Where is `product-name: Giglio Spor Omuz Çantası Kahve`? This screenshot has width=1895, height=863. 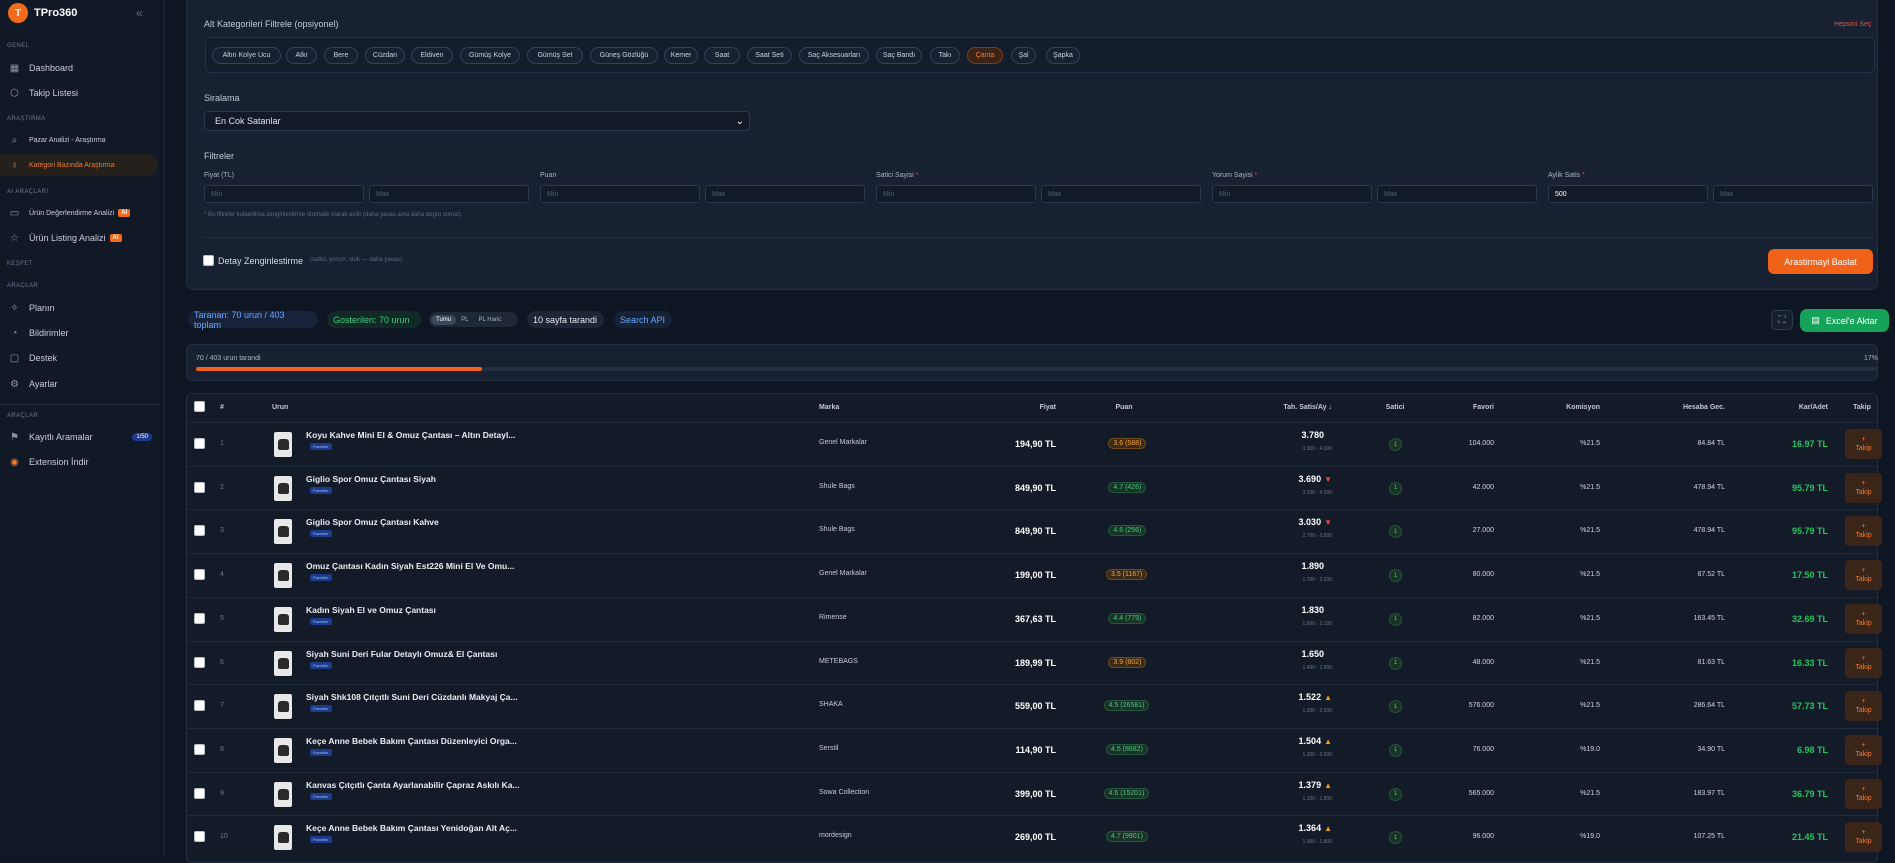 product-name: Giglio Spor Omuz Çantası Kahve is located at coordinates (372, 522).